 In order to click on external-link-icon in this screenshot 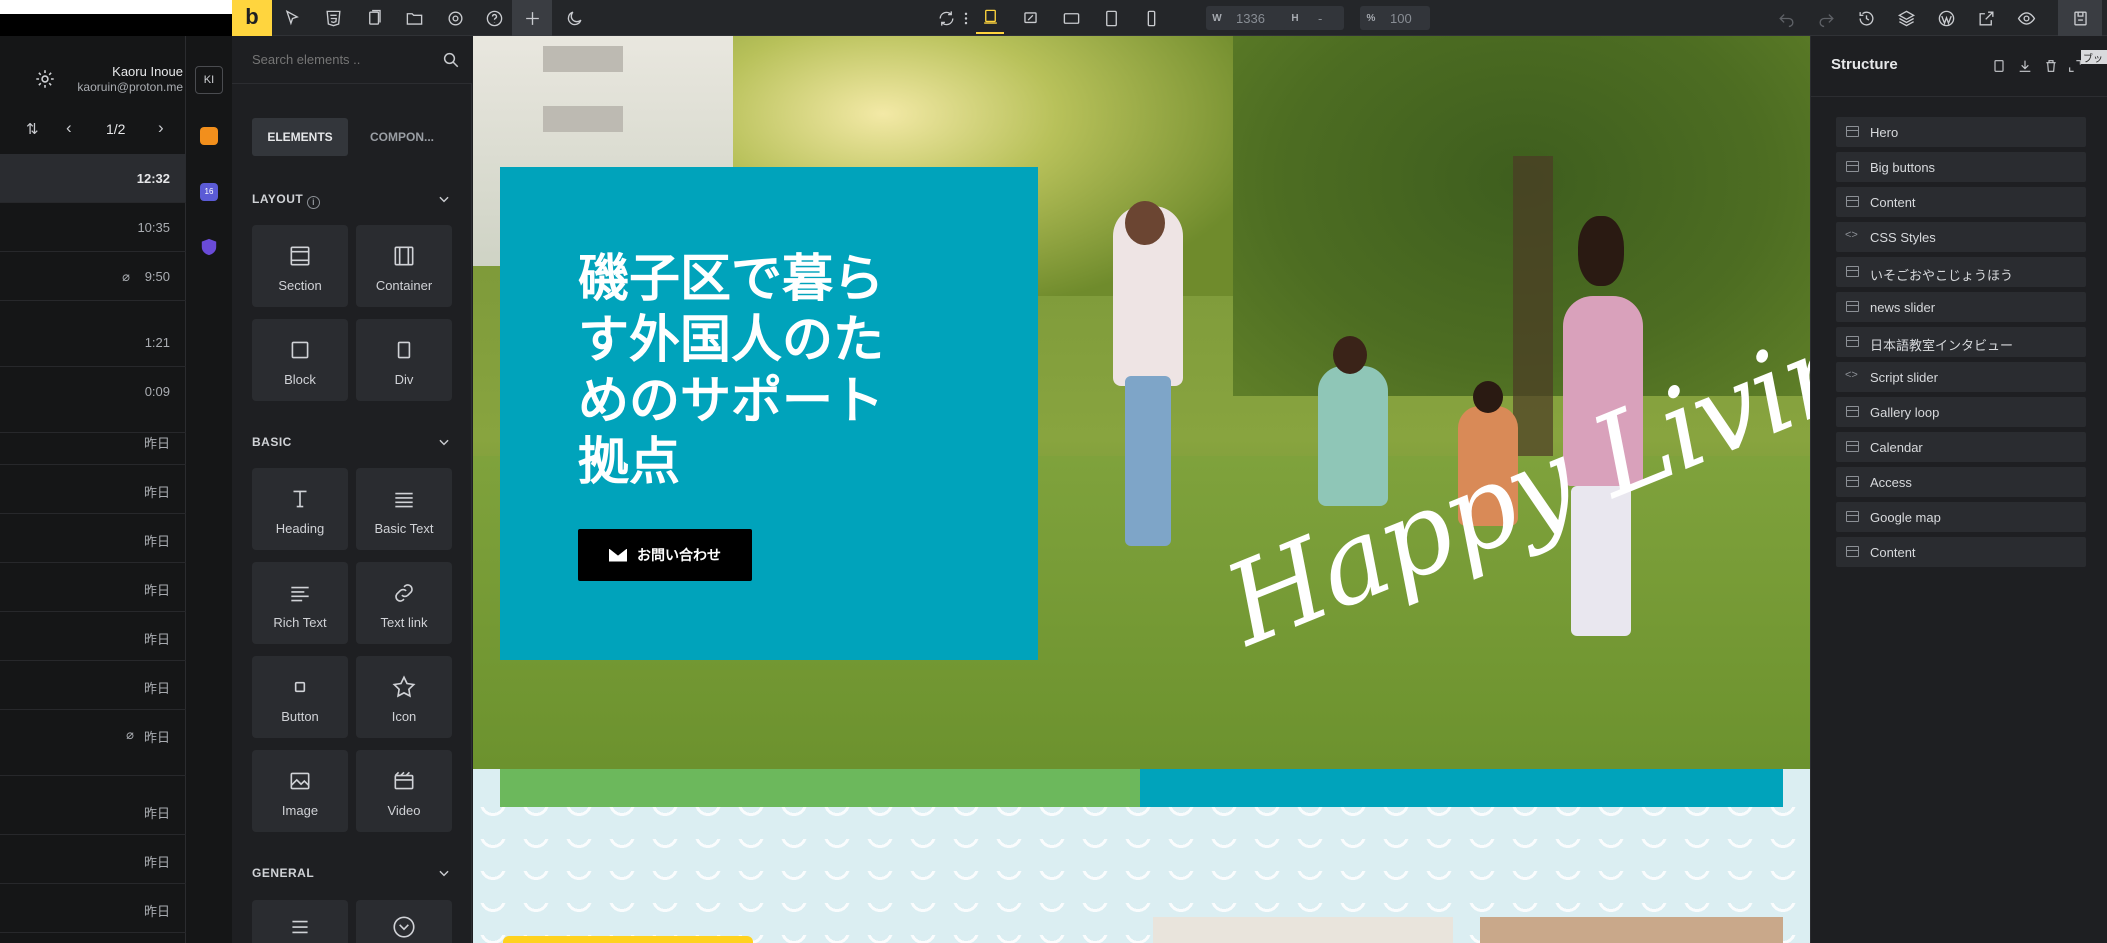, I will do `click(1986, 18)`.